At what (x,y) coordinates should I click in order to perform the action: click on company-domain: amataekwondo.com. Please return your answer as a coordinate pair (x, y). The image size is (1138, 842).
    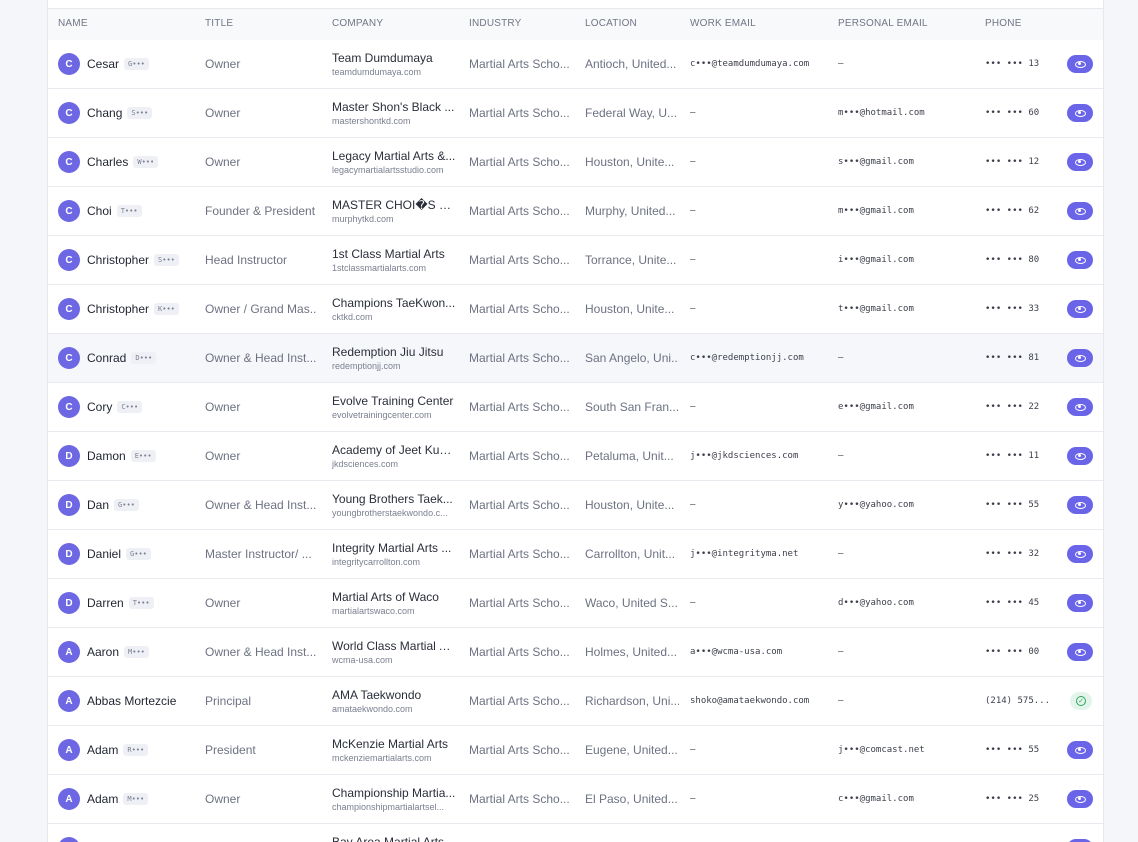
    Looking at the image, I should click on (394, 709).